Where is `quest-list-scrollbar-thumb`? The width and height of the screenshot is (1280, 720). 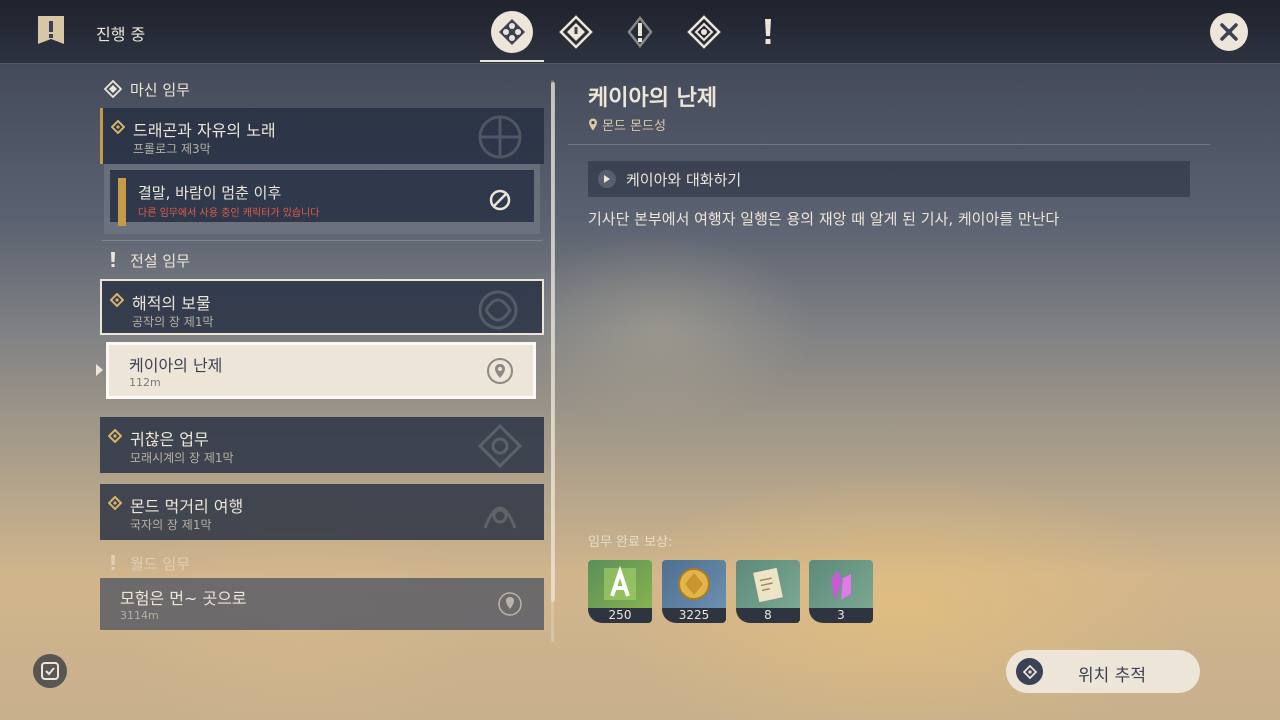 quest-list-scrollbar-thumb is located at coordinates (553, 342).